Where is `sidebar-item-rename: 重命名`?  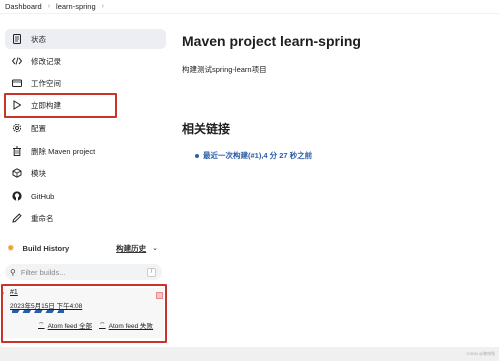
sidebar-item-rename: 重命名 is located at coordinates (85, 218).